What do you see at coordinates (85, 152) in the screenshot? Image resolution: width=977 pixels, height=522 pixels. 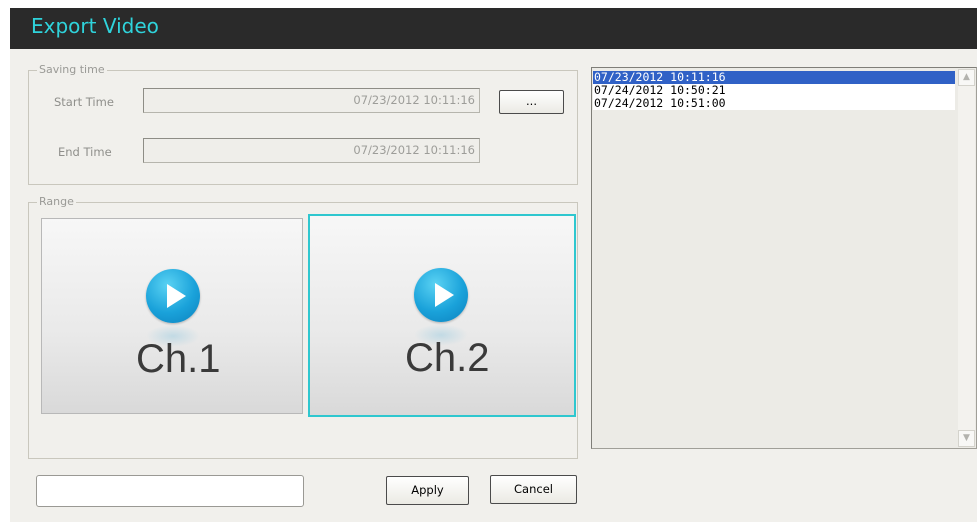 I see `end-time-label: End Time` at bounding box center [85, 152].